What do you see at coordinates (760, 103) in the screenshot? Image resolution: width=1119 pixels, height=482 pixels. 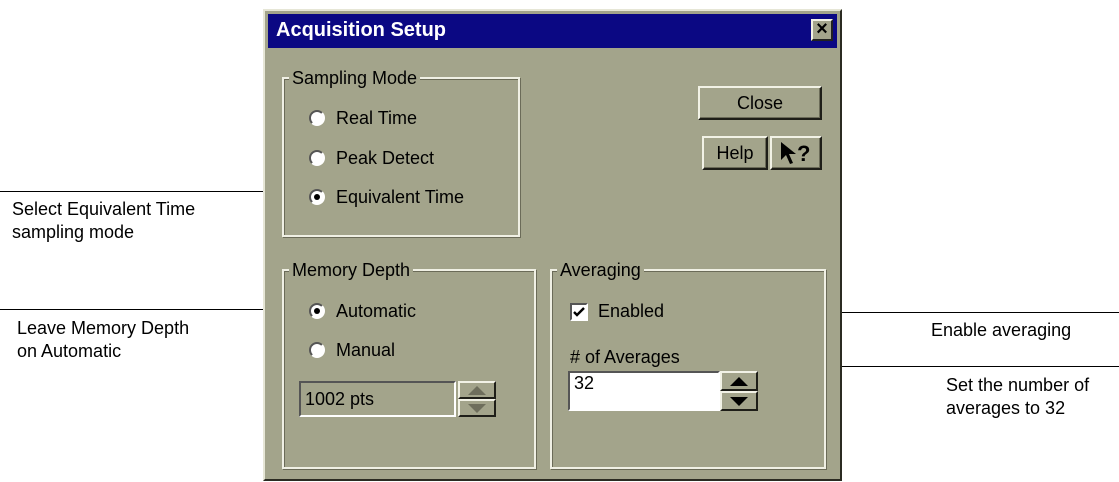 I see `close-button: Close` at bounding box center [760, 103].